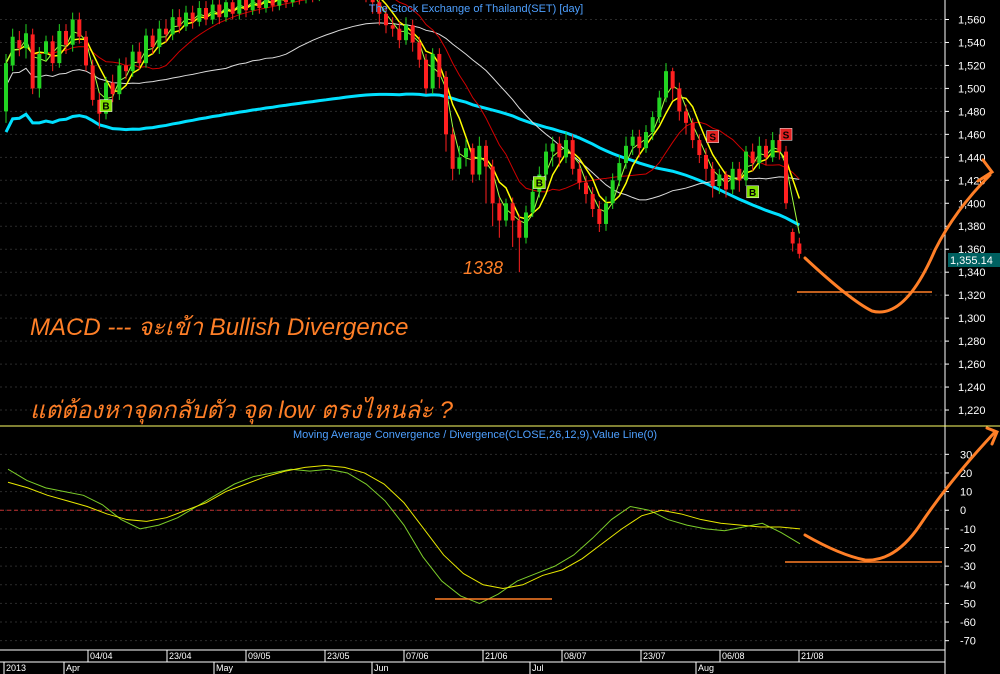 This screenshot has height=674, width=1000. I want to click on date-tick-label: 23/04, so click(180, 656).